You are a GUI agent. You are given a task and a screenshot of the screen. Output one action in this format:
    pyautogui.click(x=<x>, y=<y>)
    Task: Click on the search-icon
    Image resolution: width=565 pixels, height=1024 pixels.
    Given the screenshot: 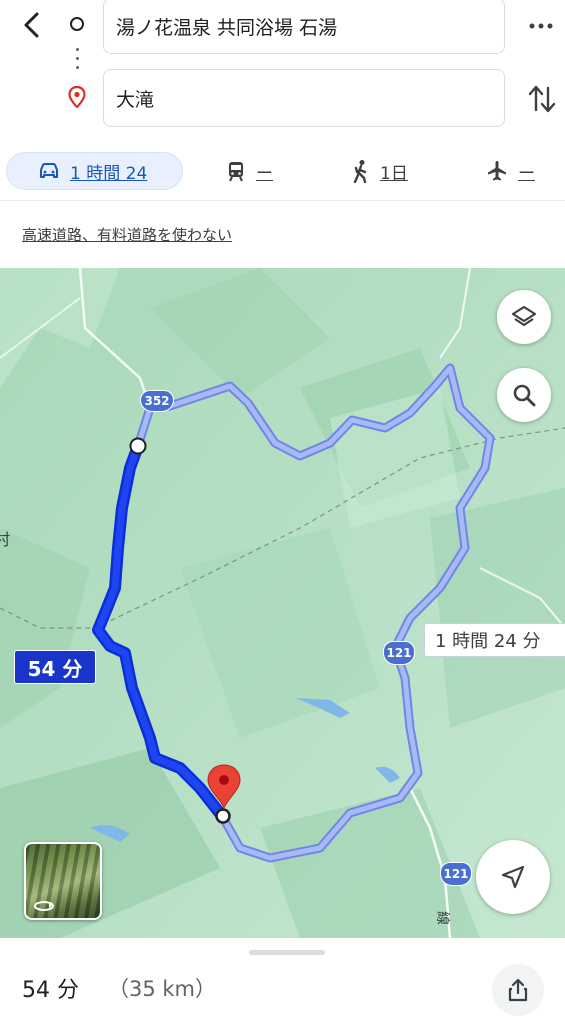 What is the action you would take?
    pyautogui.click(x=524, y=395)
    